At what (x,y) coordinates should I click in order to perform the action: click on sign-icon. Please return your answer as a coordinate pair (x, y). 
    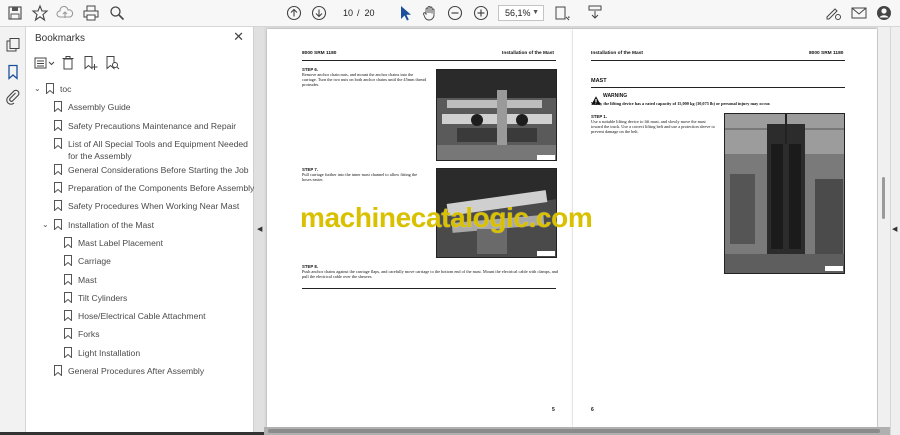
    Looking at the image, I should click on (833, 13).